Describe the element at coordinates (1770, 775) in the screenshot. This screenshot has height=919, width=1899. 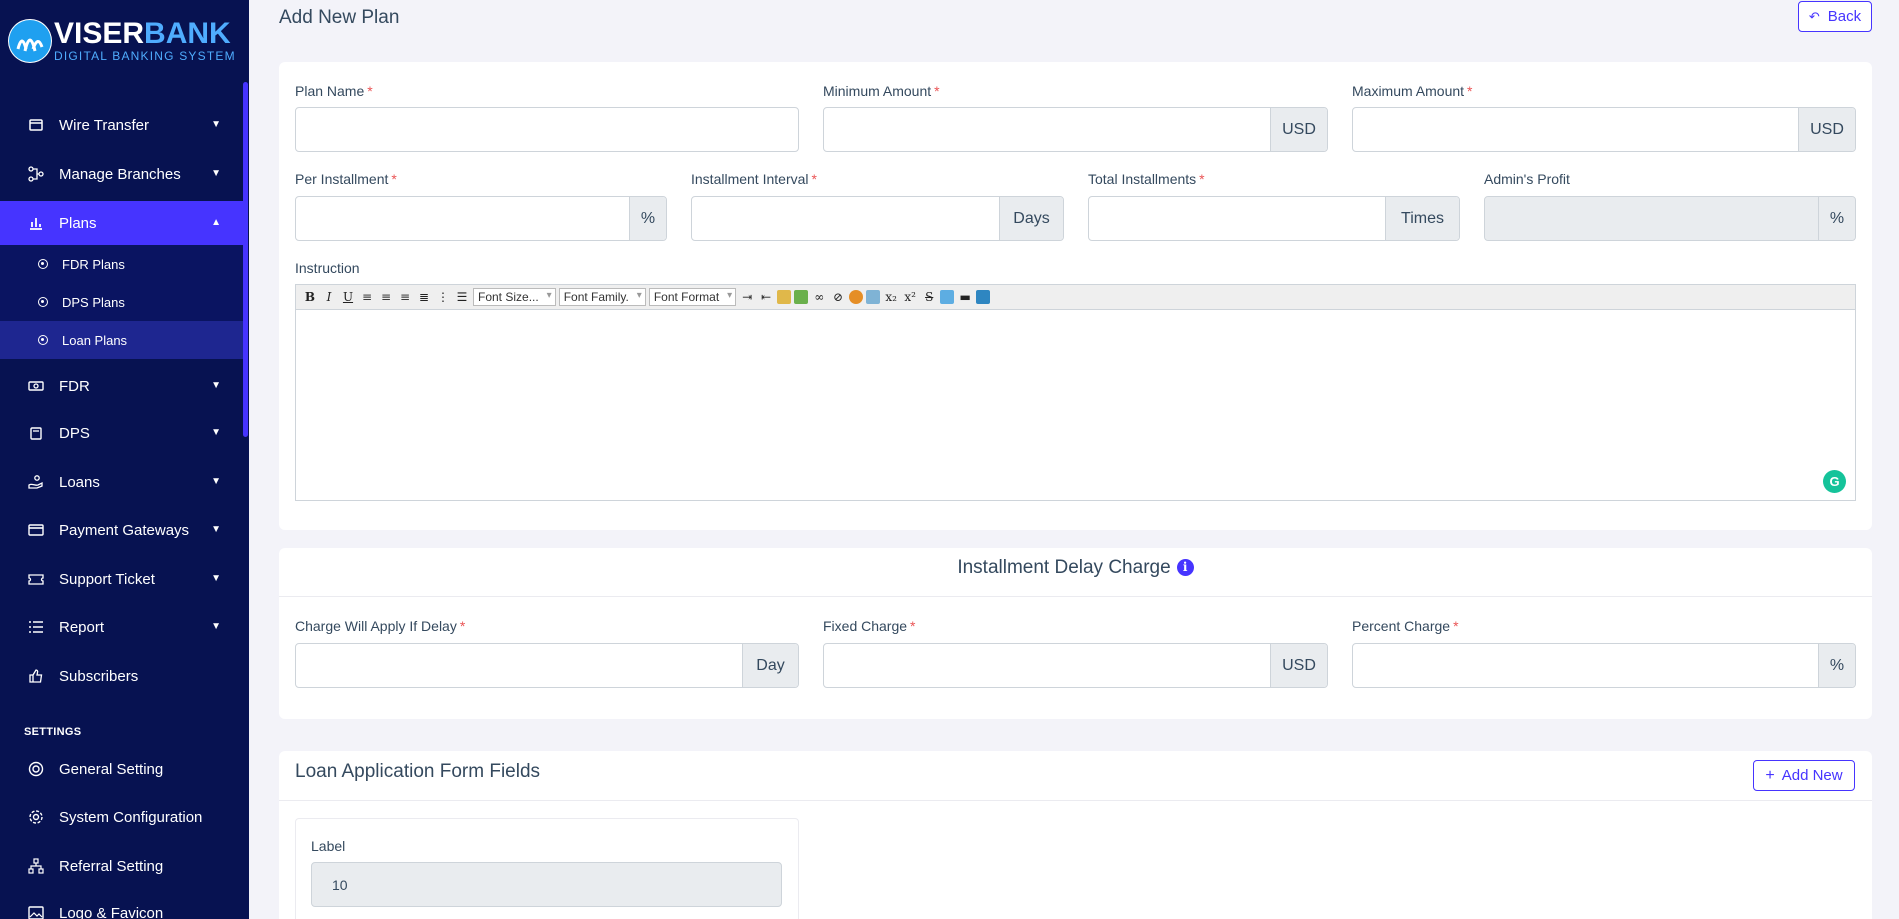
I see `plus-icon: +` at that location.